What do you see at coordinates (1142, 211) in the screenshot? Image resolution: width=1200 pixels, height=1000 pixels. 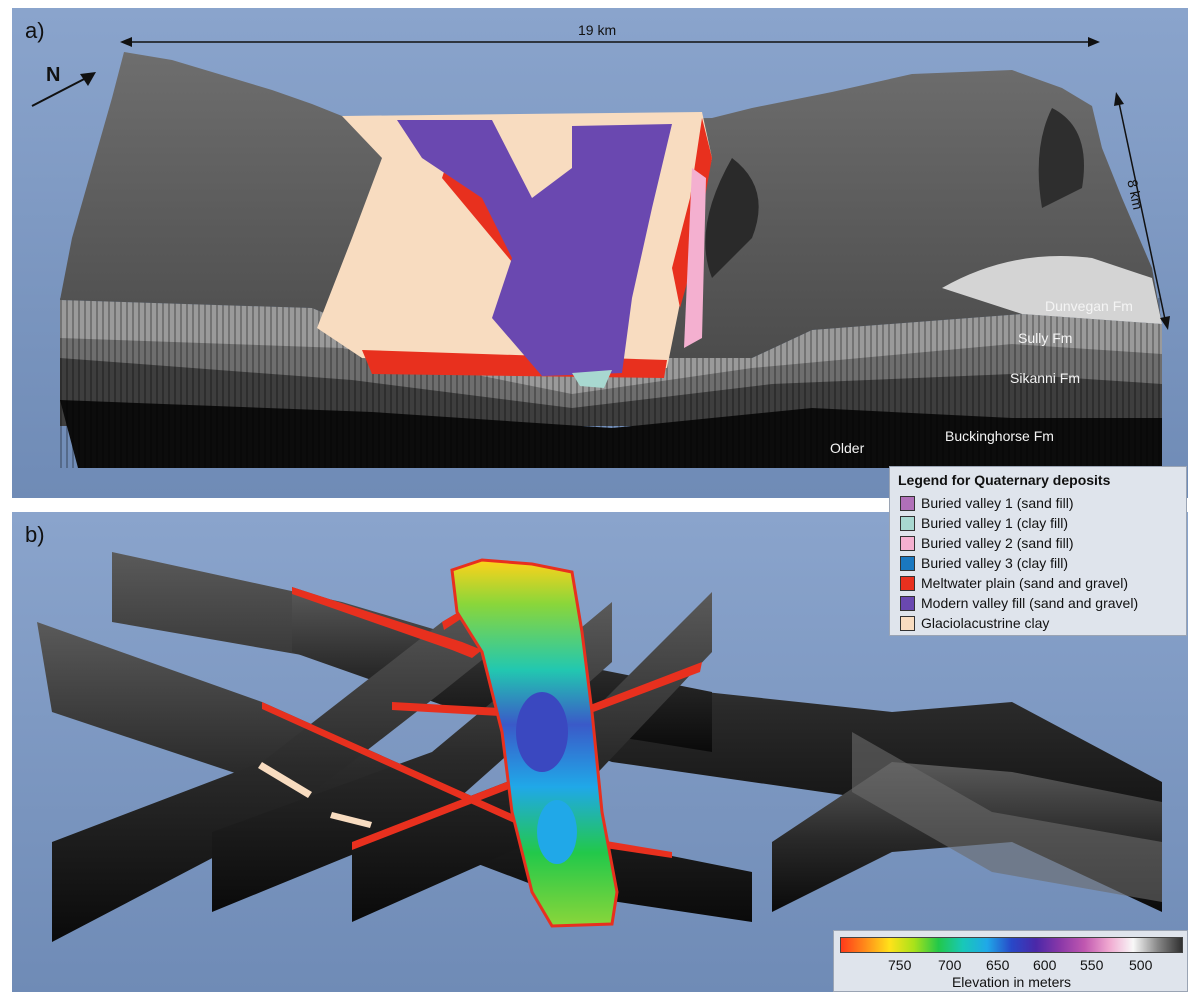 I see `depth-scale-arrow-icon` at bounding box center [1142, 211].